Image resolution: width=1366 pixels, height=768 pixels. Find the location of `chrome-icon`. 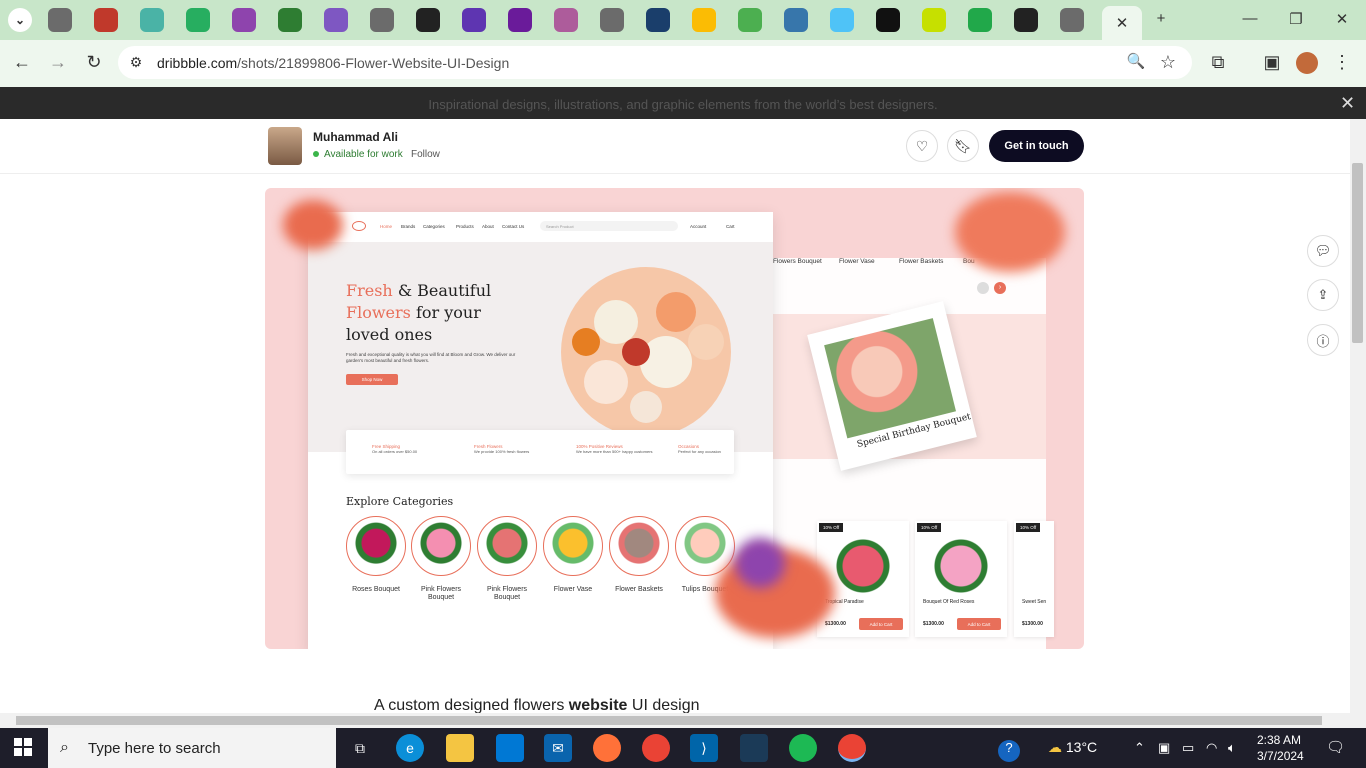

chrome-icon is located at coordinates (656, 748).